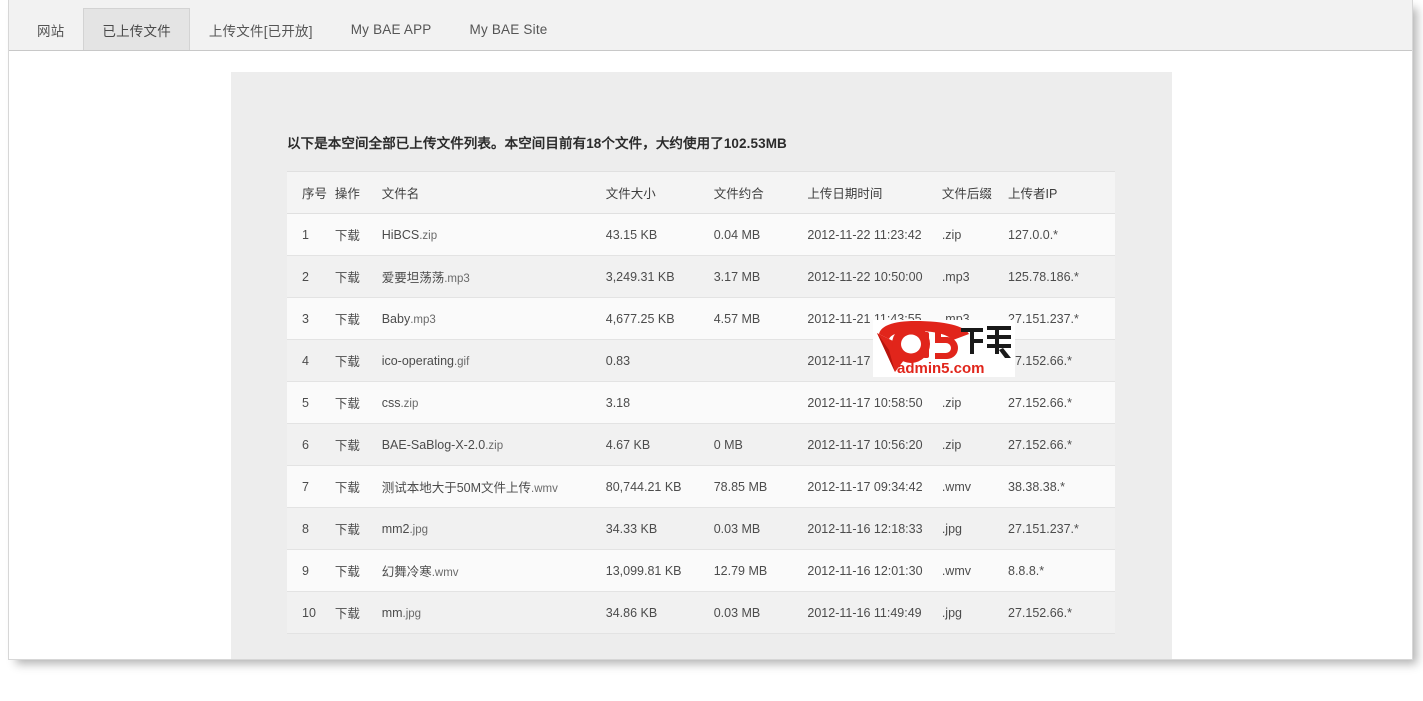 The width and height of the screenshot is (1423, 701). I want to click on tab-bar: 网站 已上传文件 上传文件[已开放] My BAE APP My BAE Site, so click(710, 25).